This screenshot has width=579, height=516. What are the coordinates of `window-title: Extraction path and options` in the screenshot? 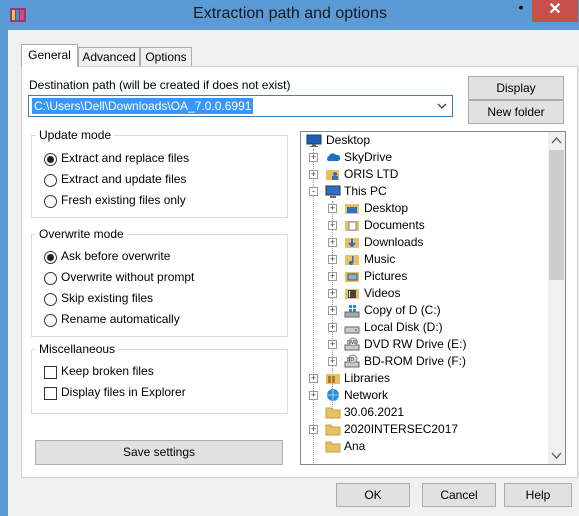 It's located at (290, 13).